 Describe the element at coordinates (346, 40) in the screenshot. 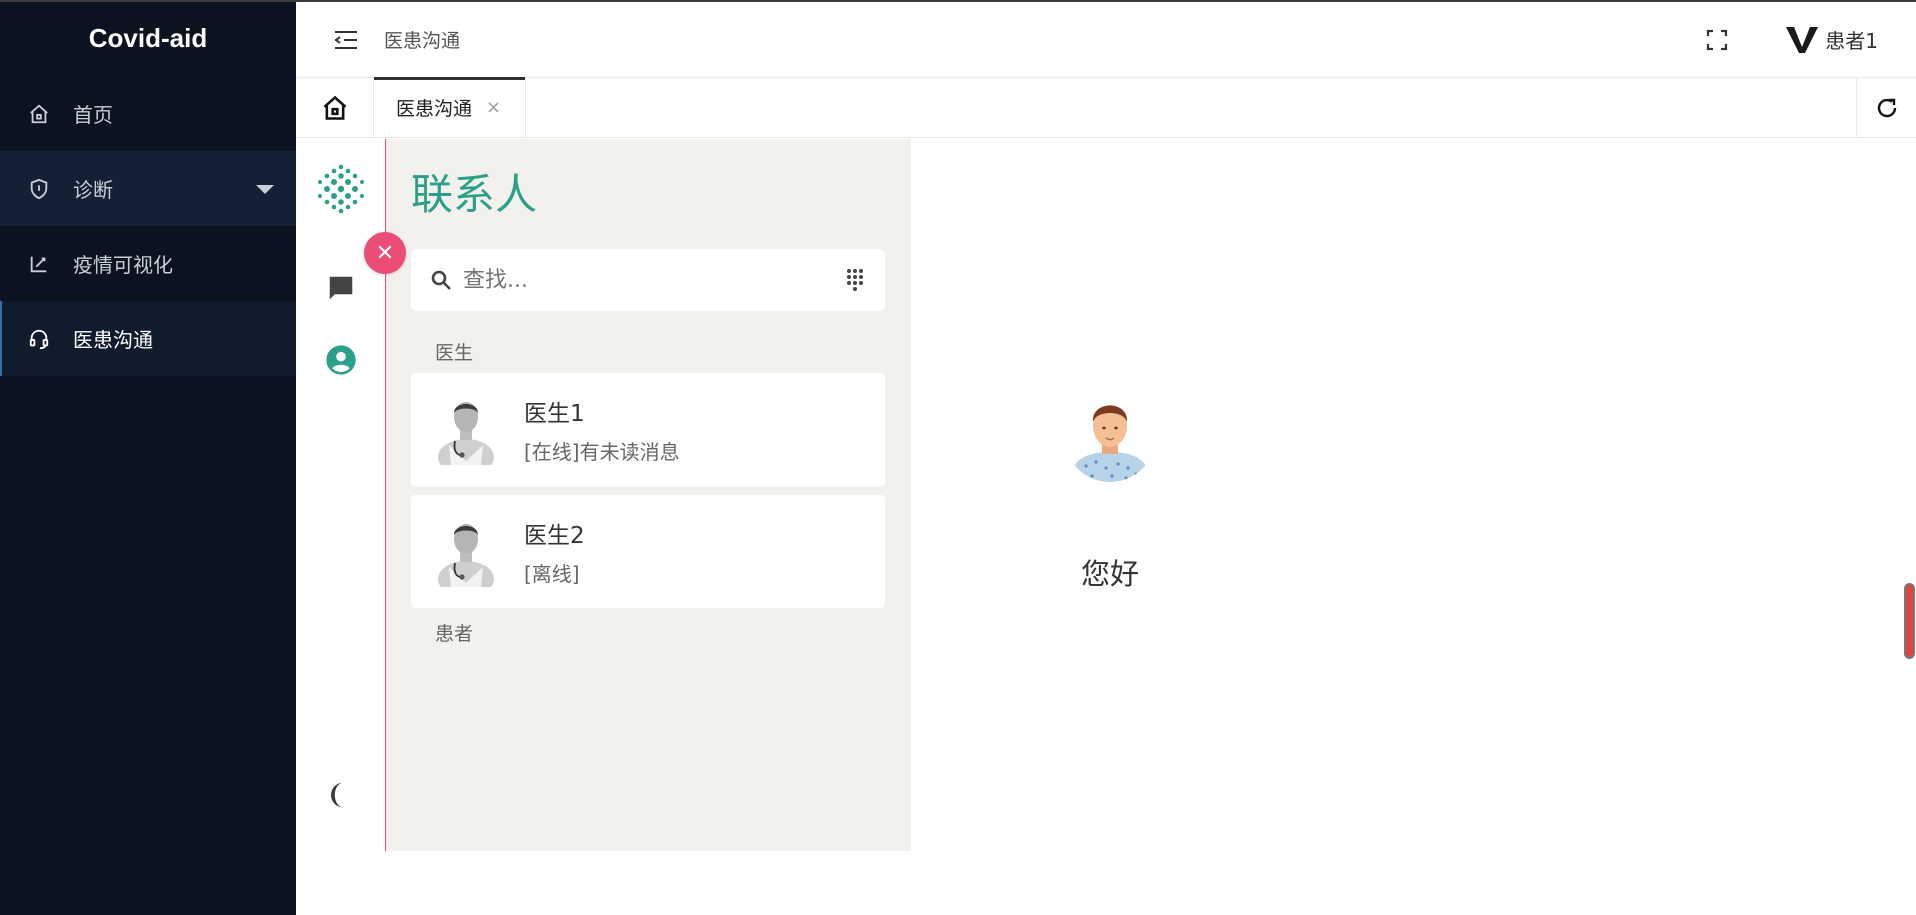

I see `menu-collapse-icon` at that location.